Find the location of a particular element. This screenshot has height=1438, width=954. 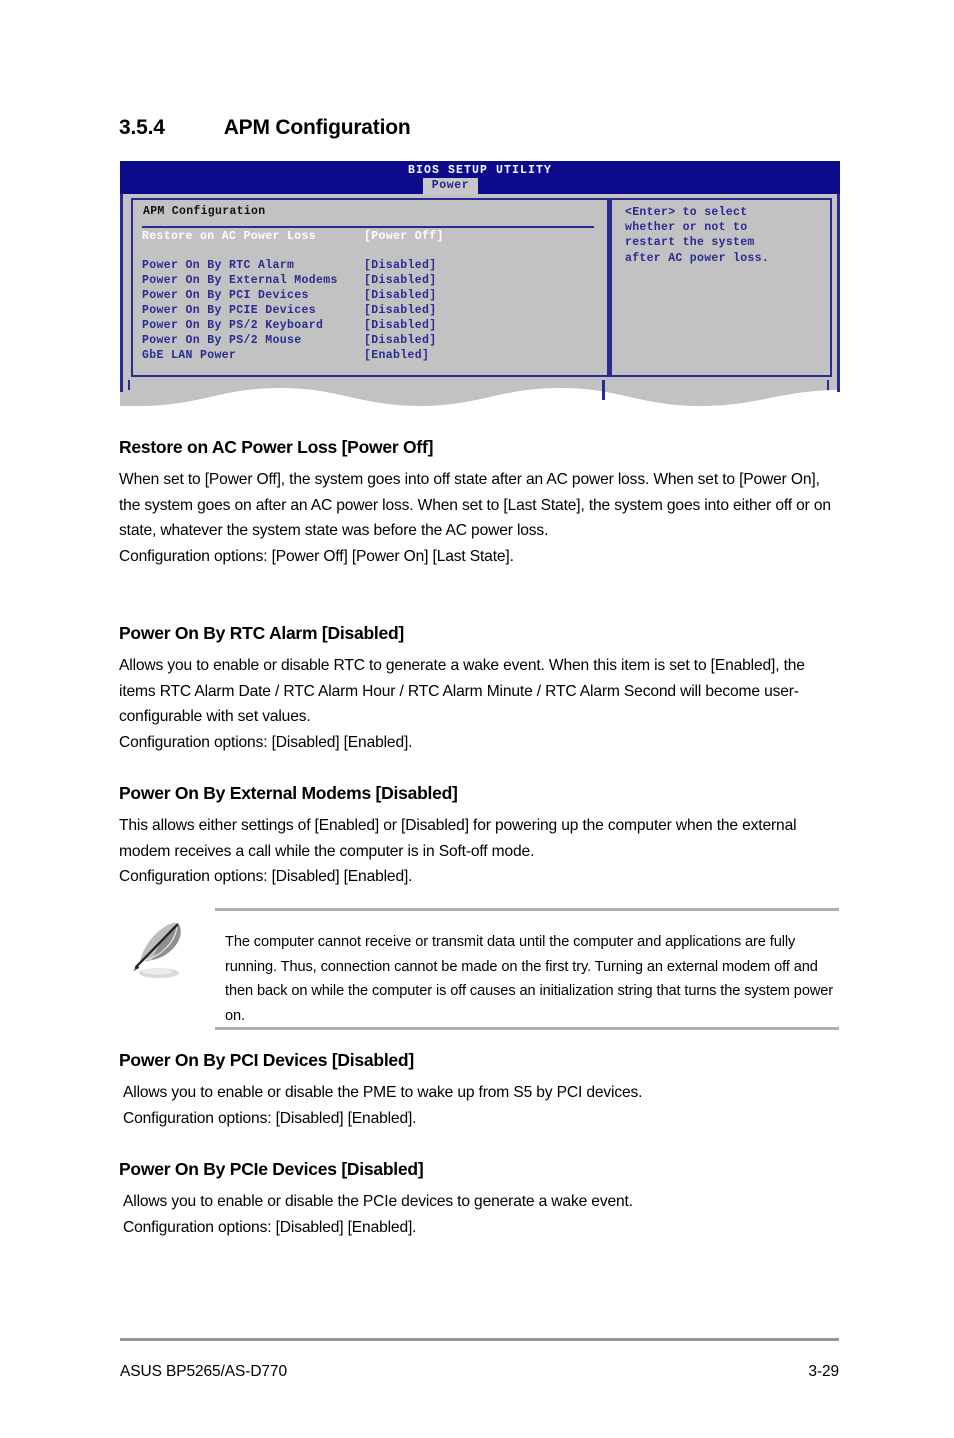

subsection-heading: Power On By External Modems [Disabled] is located at coordinates (288, 793).